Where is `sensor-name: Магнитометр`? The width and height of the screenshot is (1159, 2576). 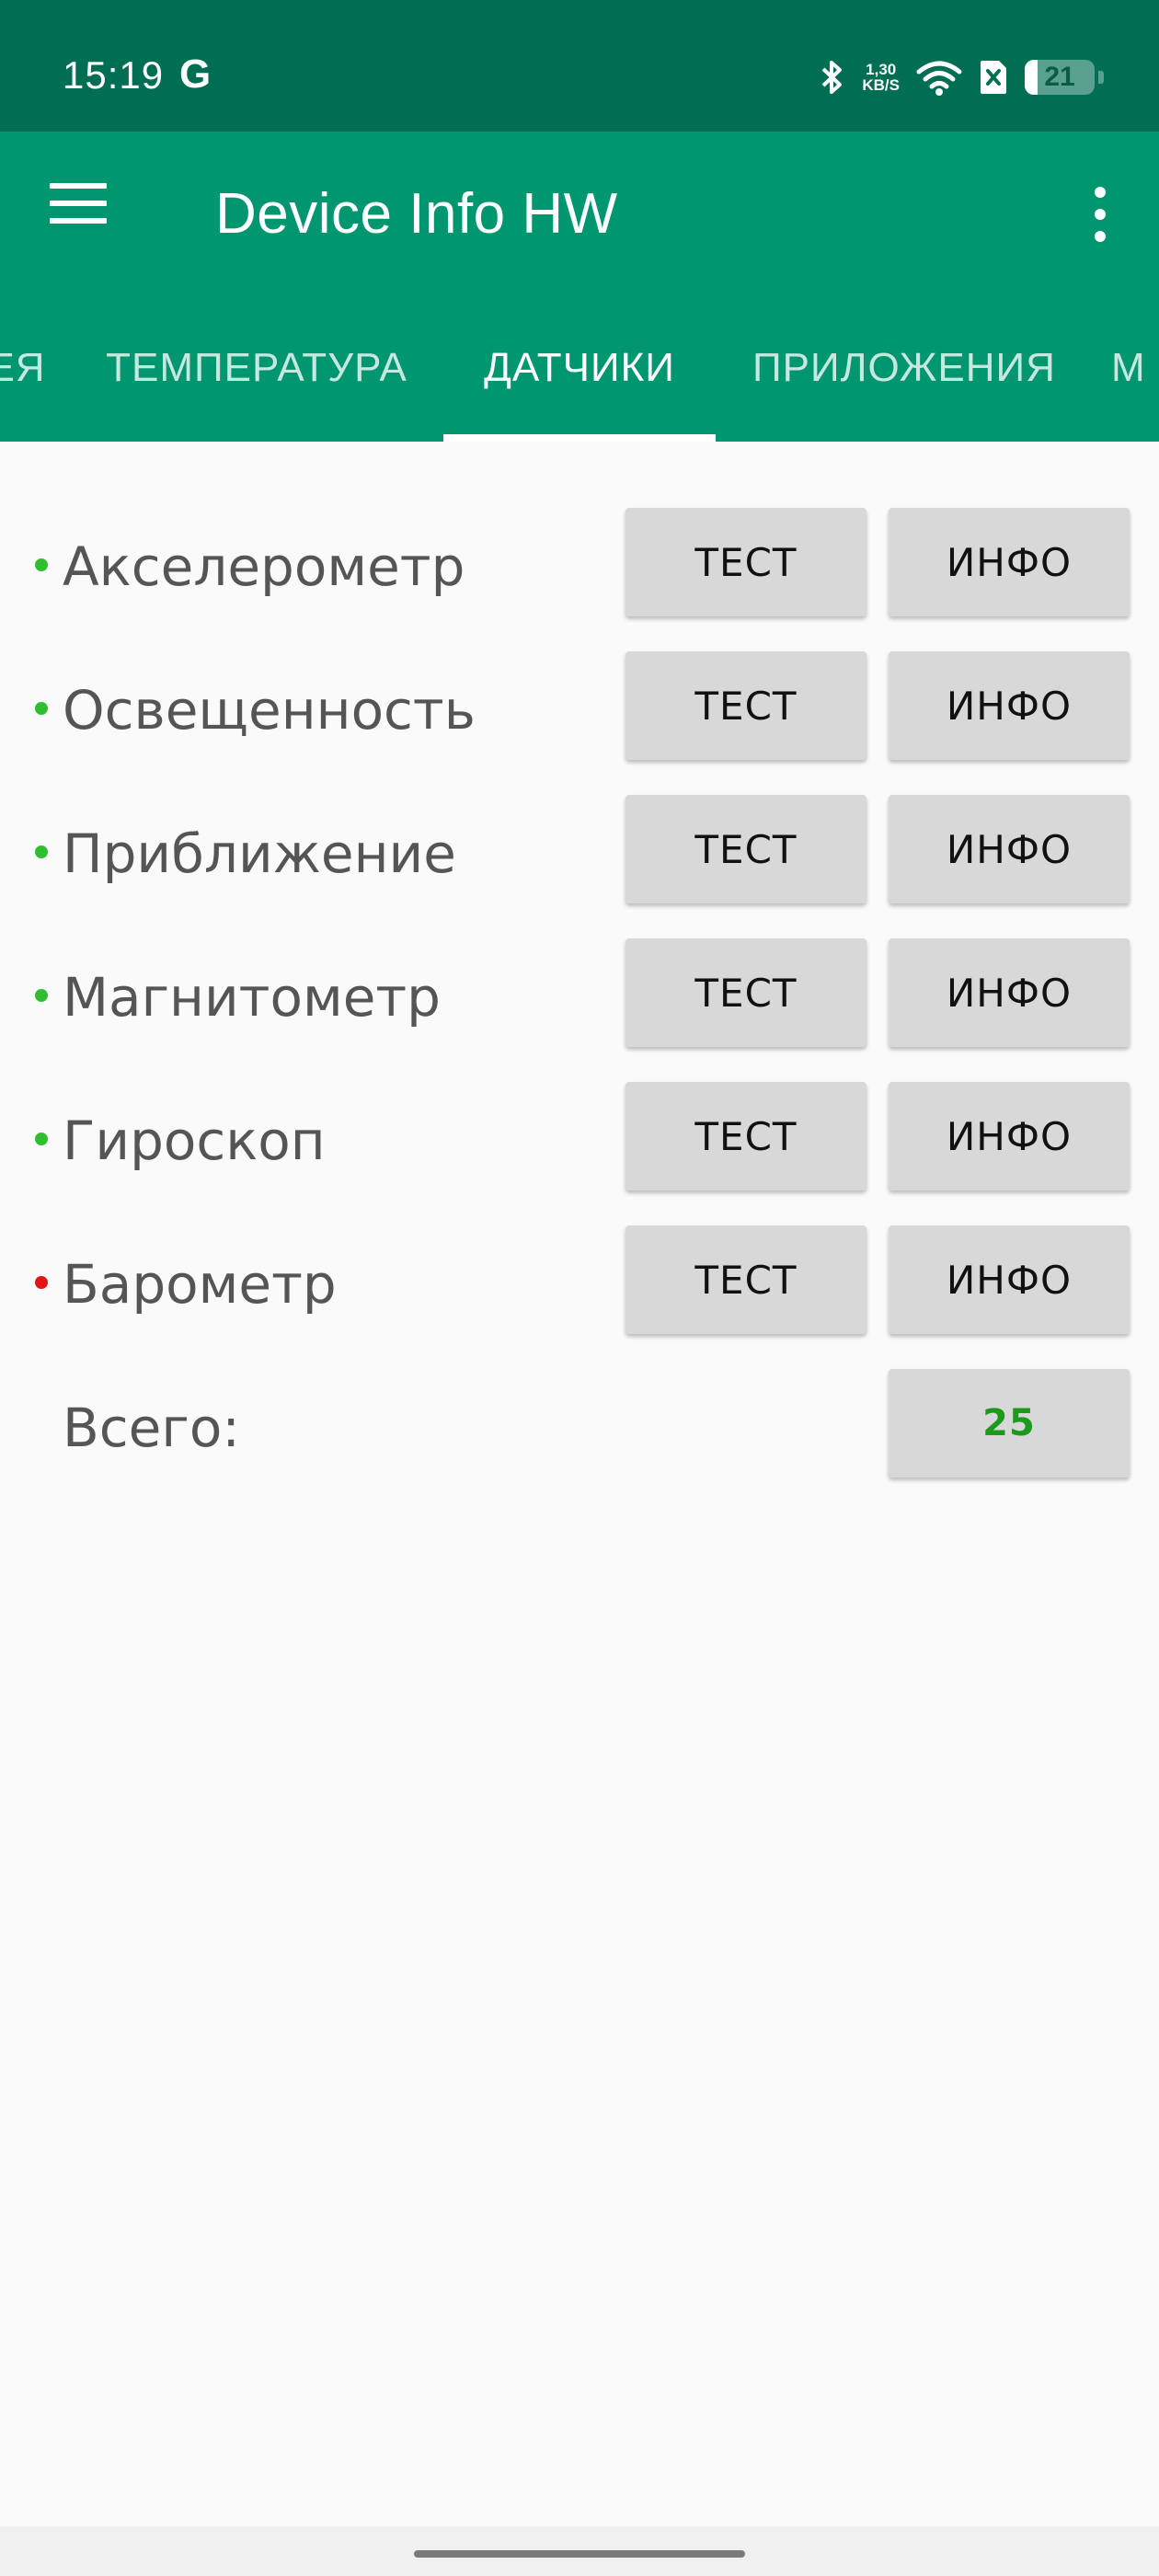
sensor-name: Магнитометр is located at coordinates (252, 997).